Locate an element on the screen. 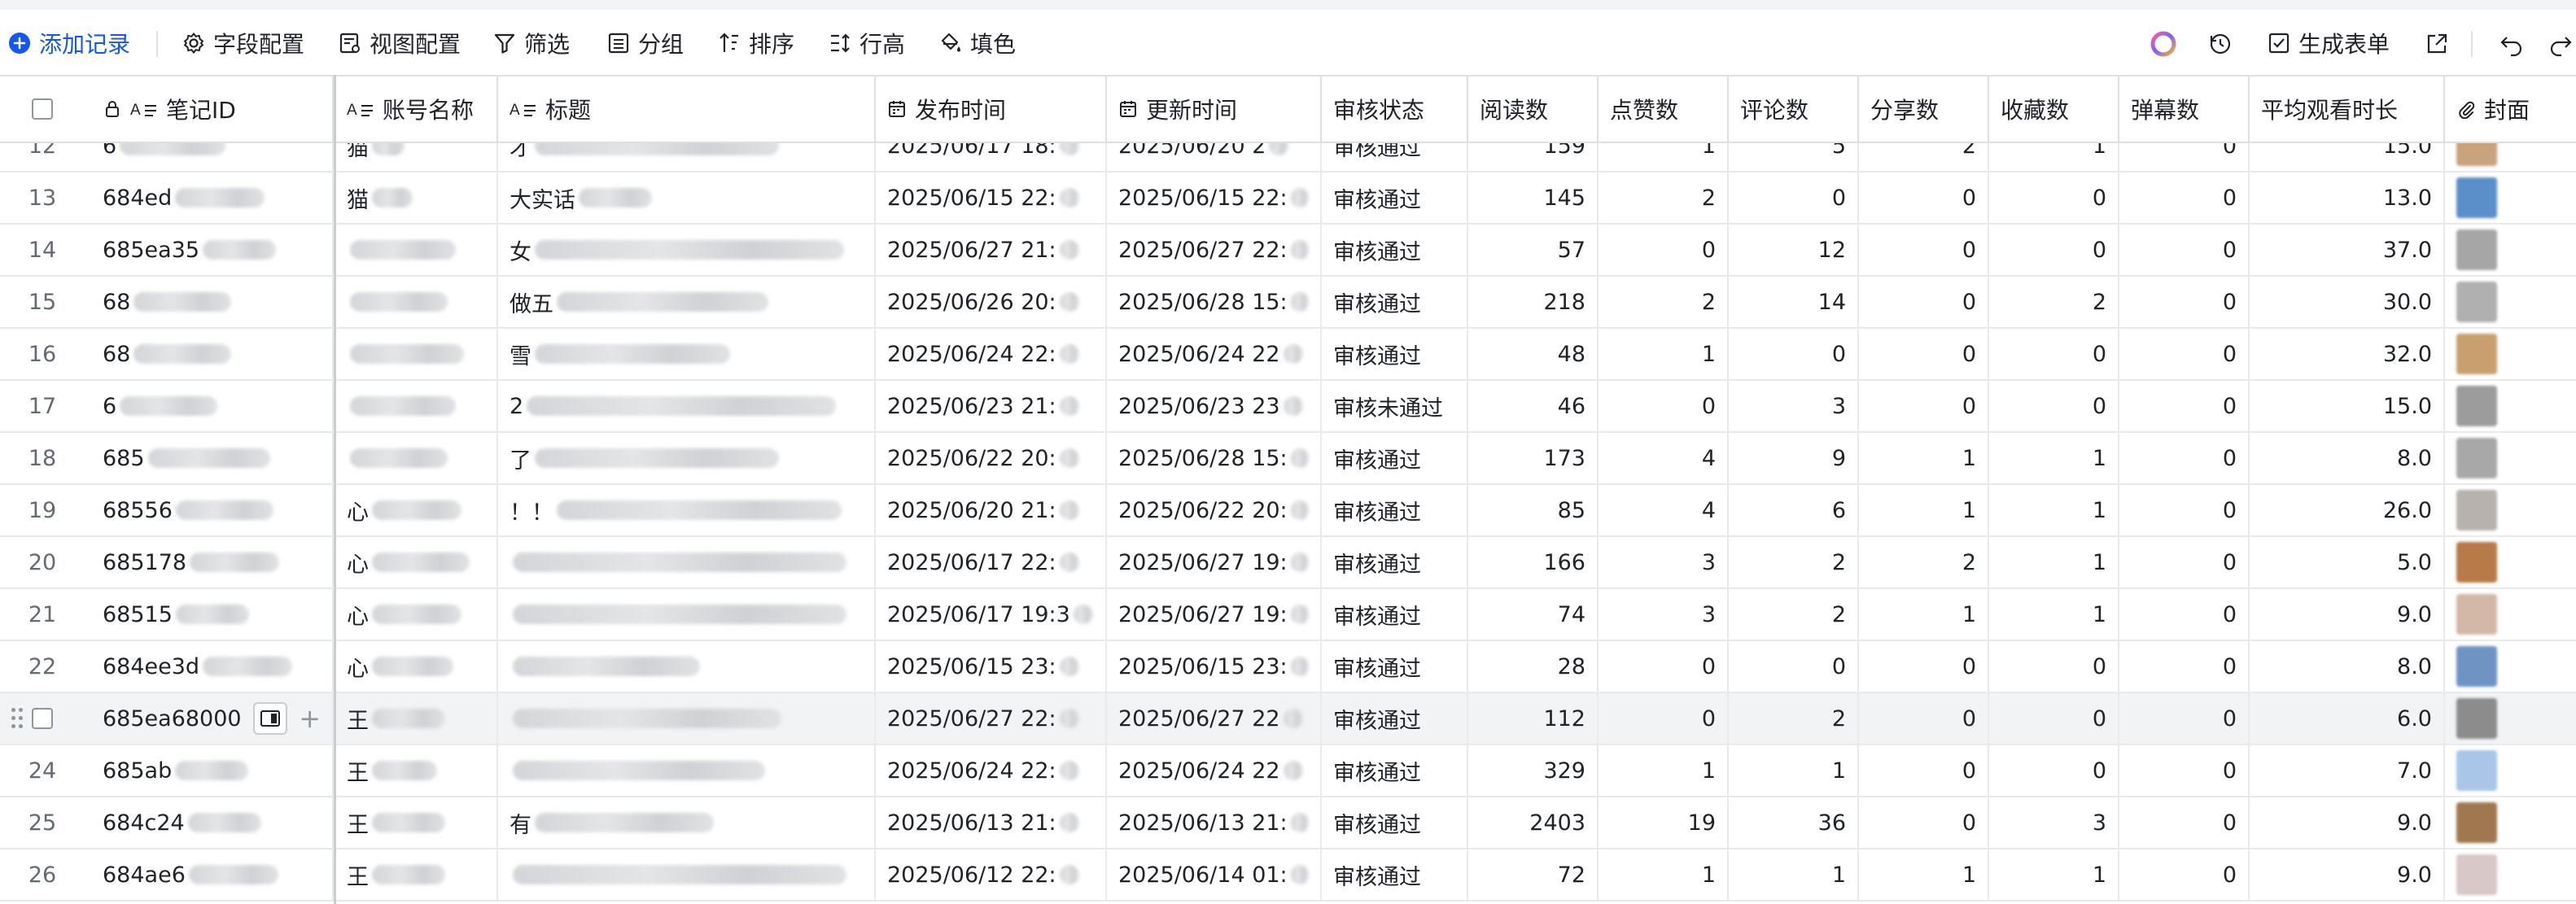  upd-cell: 2025/06/13 21: is located at coordinates (1214, 822).